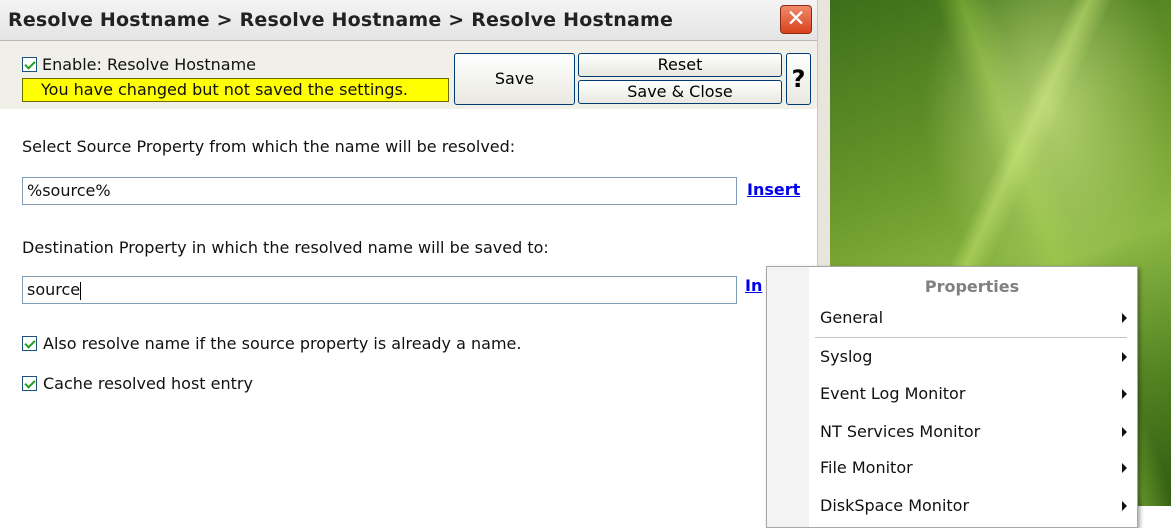 The image size is (1171, 528). I want to click on enable-checkbox-row: Enable: Resolve Hostname, so click(139, 64).